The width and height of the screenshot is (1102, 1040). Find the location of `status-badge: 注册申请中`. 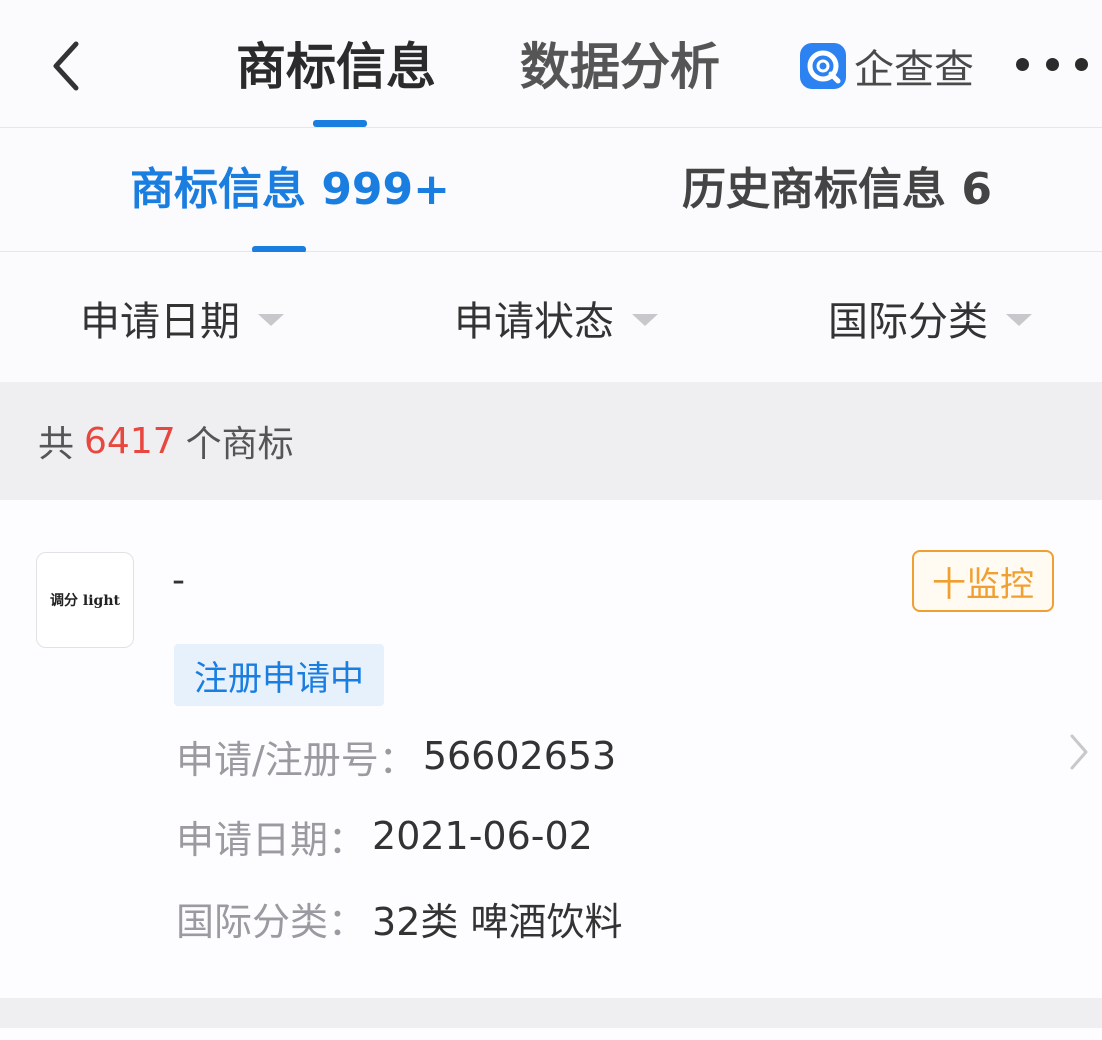

status-badge: 注册申请中 is located at coordinates (279, 675).